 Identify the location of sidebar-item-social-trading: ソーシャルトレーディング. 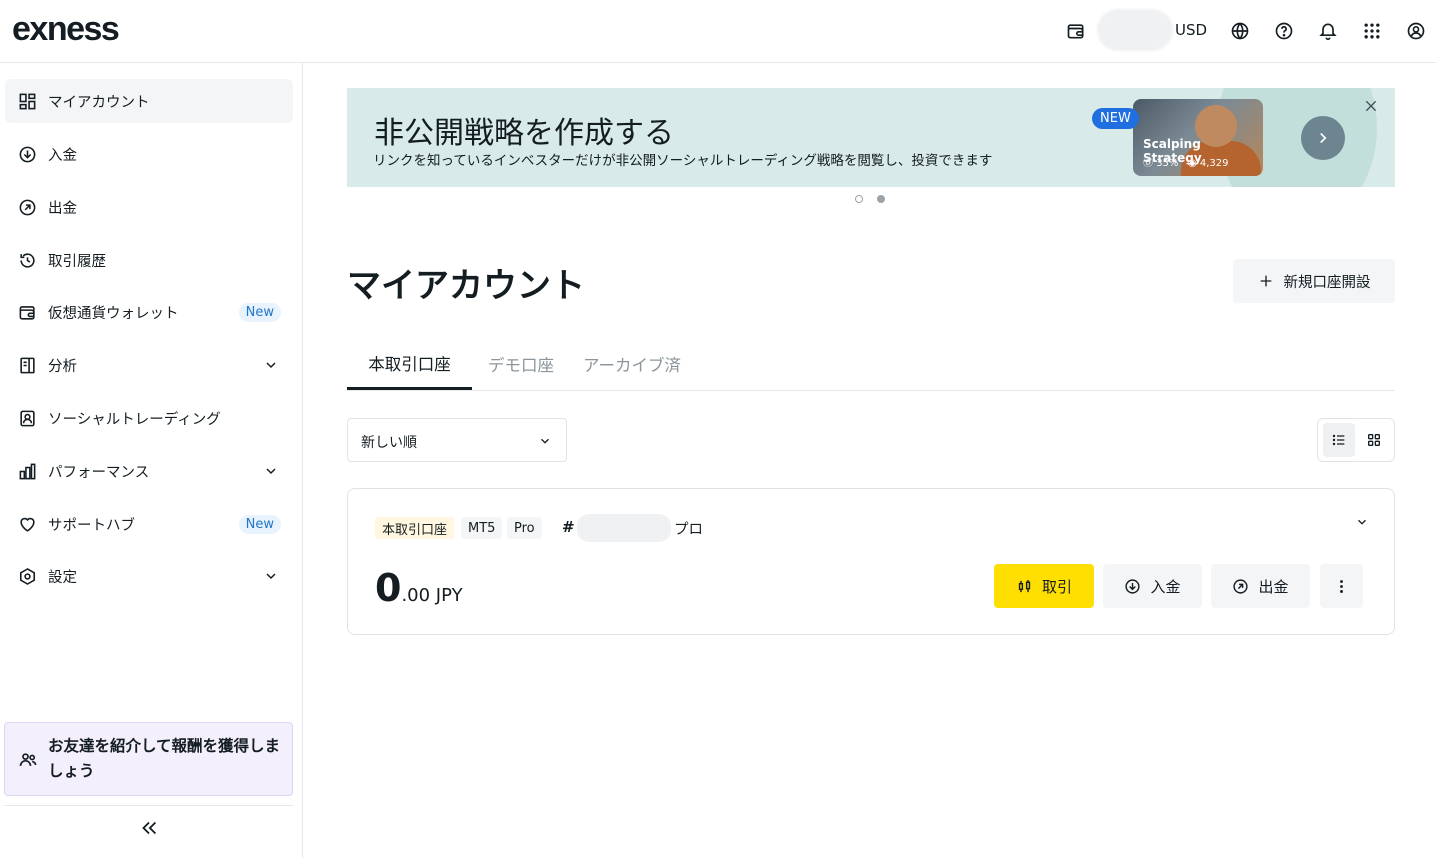
(149, 418).